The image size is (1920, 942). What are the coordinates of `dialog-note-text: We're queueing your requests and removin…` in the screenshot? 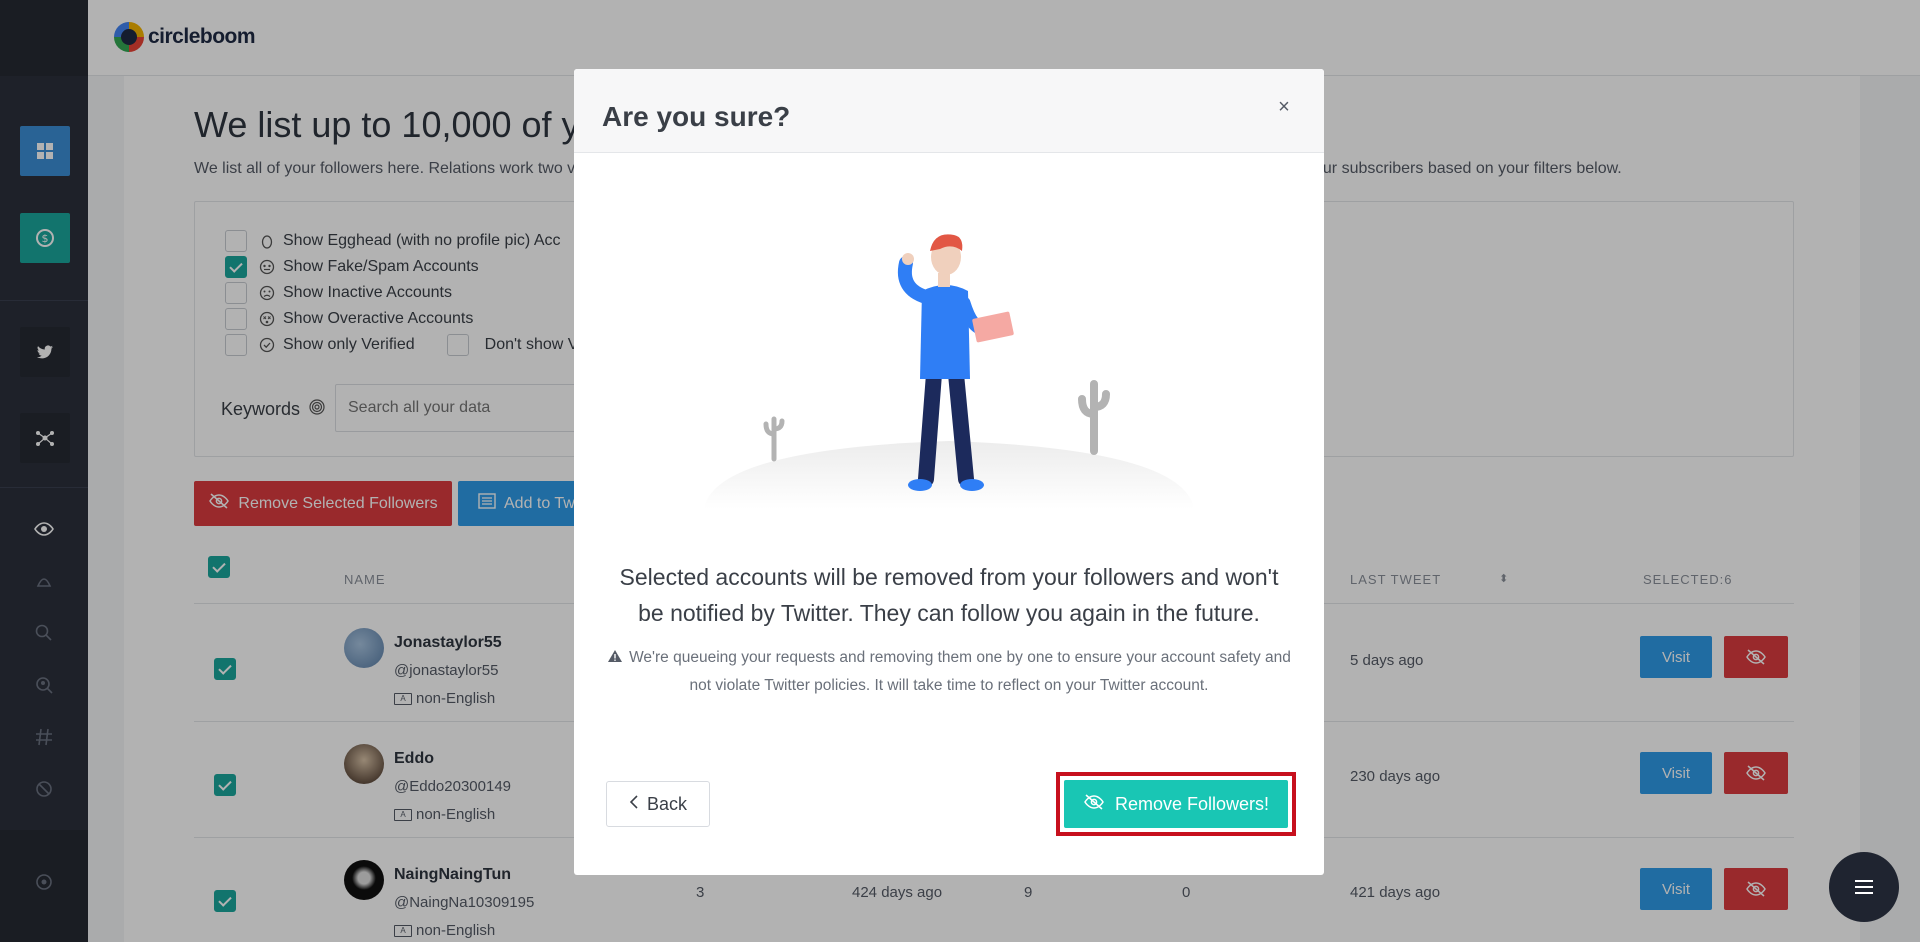 It's located at (960, 671).